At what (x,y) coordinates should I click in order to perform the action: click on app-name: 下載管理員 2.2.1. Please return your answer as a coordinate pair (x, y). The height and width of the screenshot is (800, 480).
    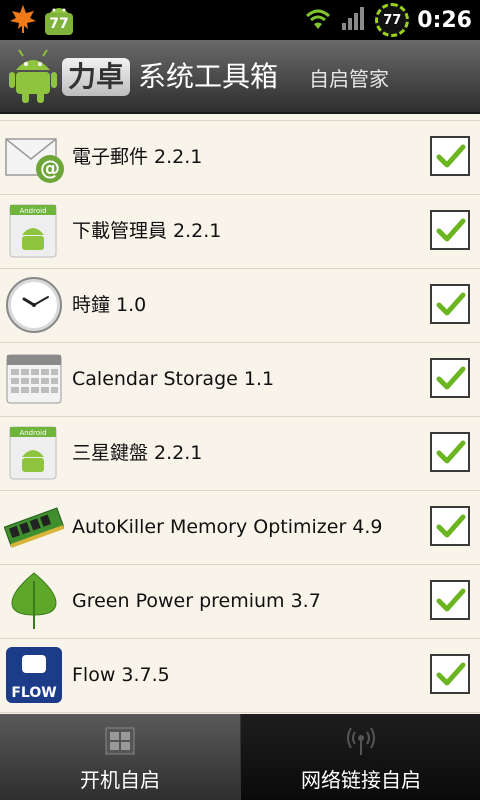
    Looking at the image, I should click on (147, 231).